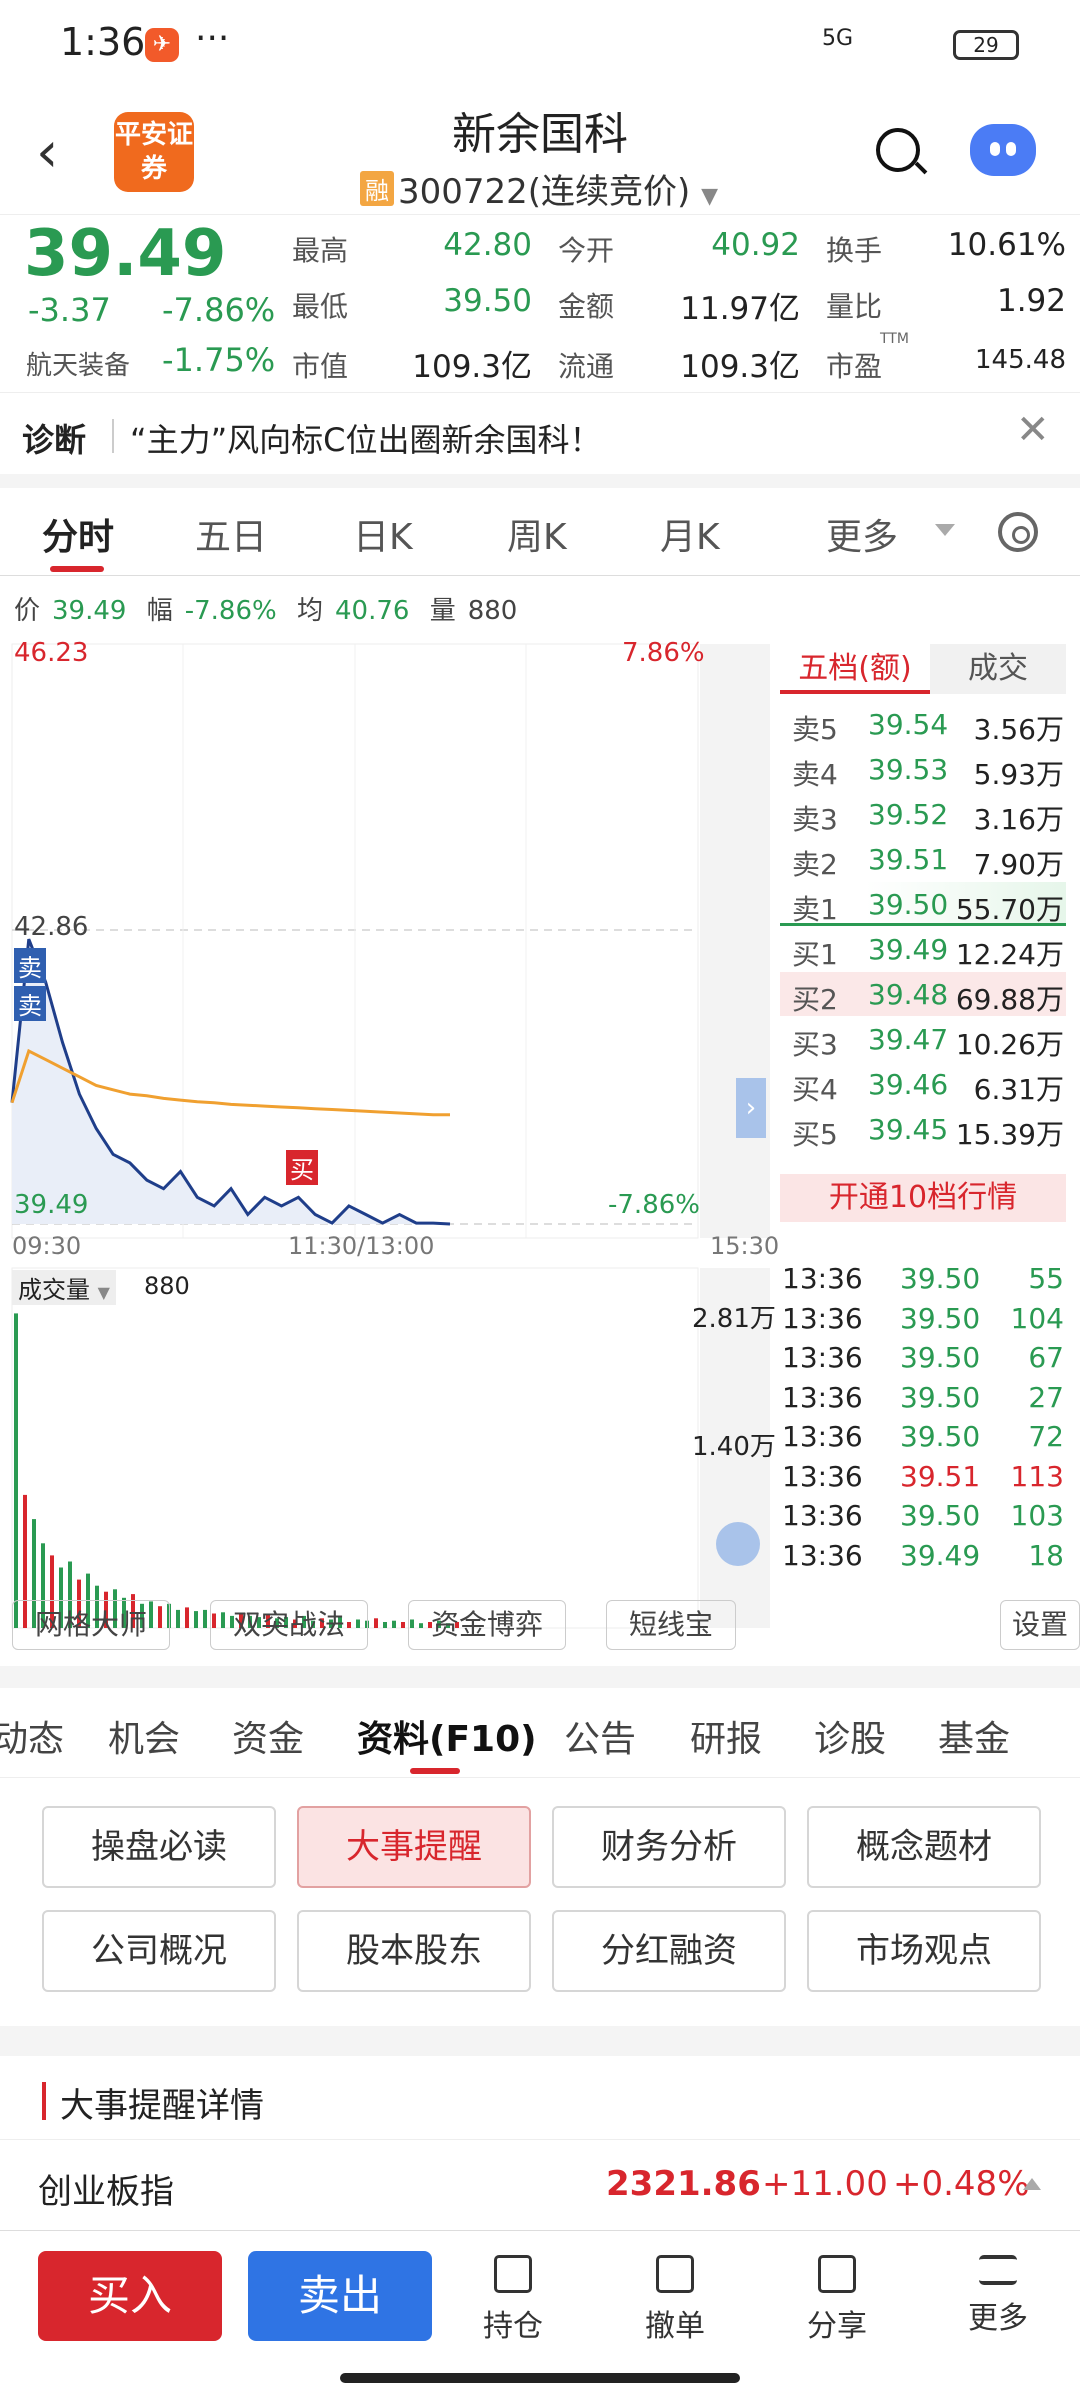 The height and width of the screenshot is (2400, 1080). I want to click on low-value: 39.50, so click(487, 301).